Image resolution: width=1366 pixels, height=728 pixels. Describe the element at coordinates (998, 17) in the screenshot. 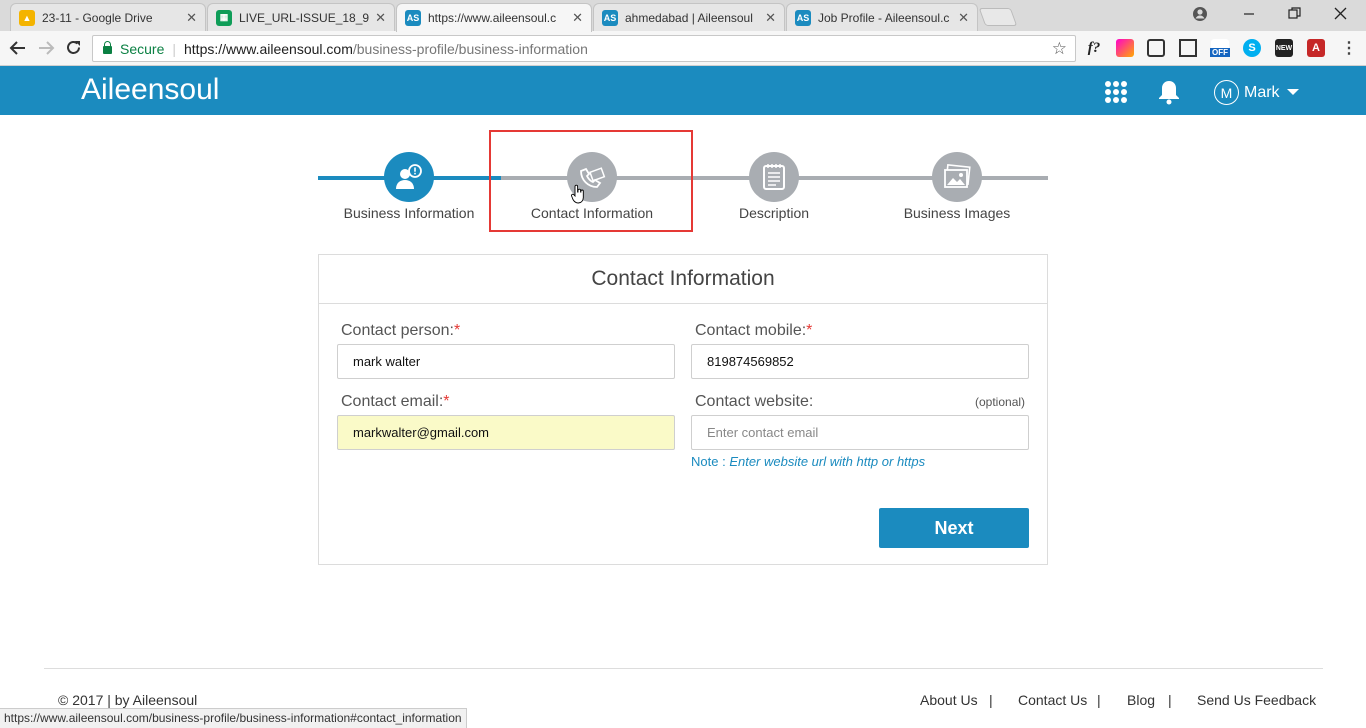

I see `new-tab-button` at that location.